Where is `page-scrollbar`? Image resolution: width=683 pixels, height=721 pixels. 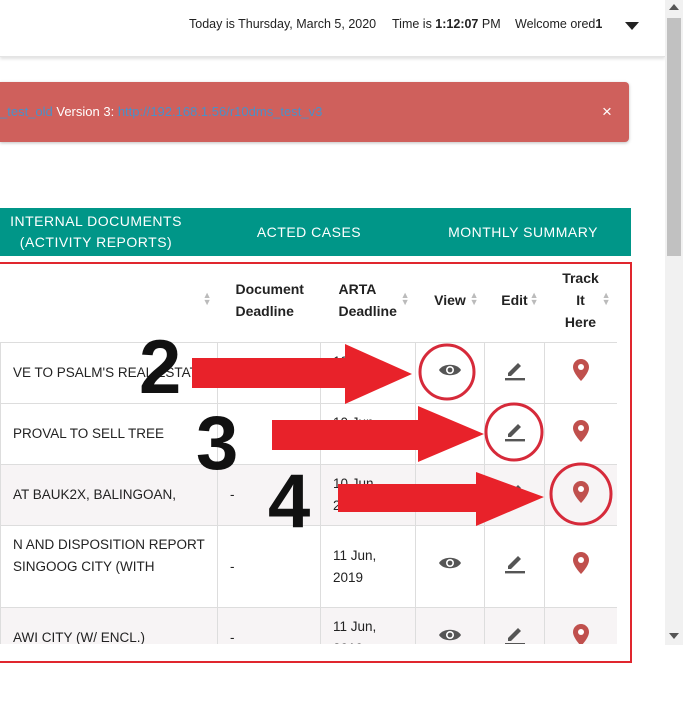
page-scrollbar is located at coordinates (674, 322).